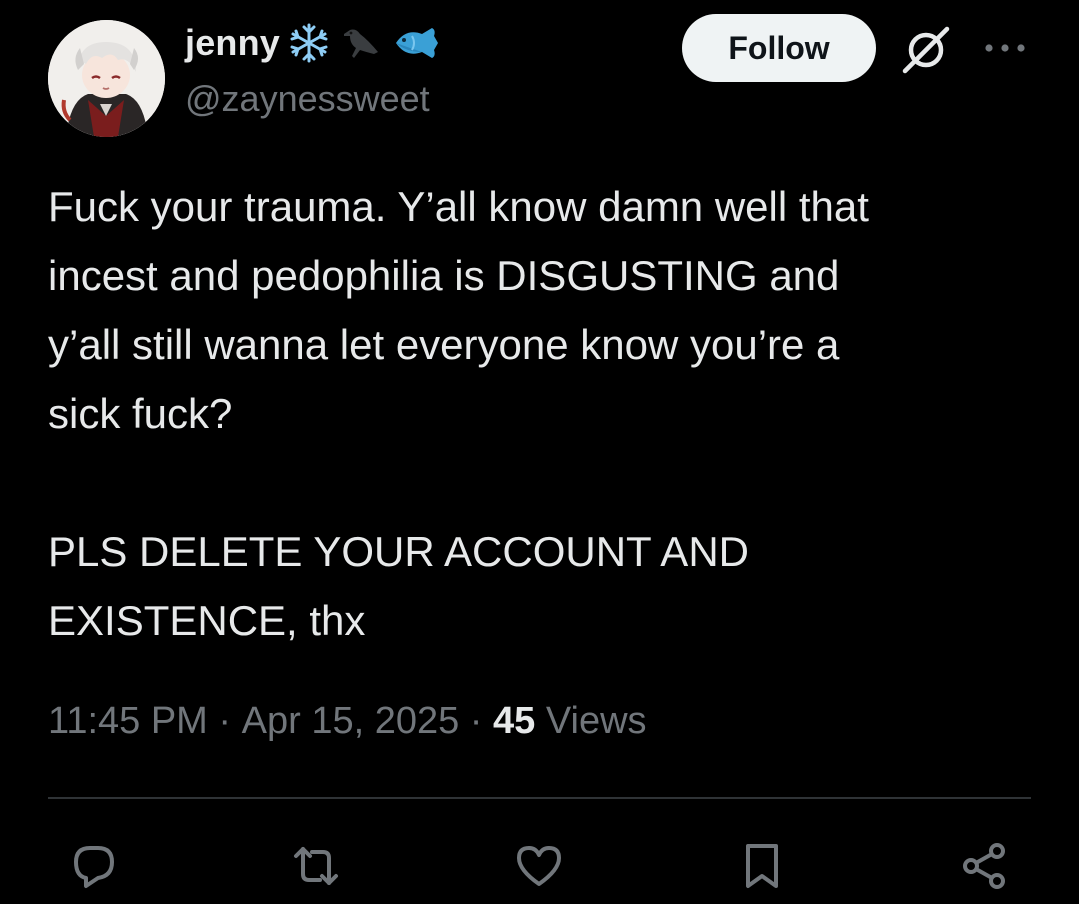 This screenshot has width=1079, height=904. Describe the element at coordinates (309, 43) in the screenshot. I see `snowflake-emoji` at that location.